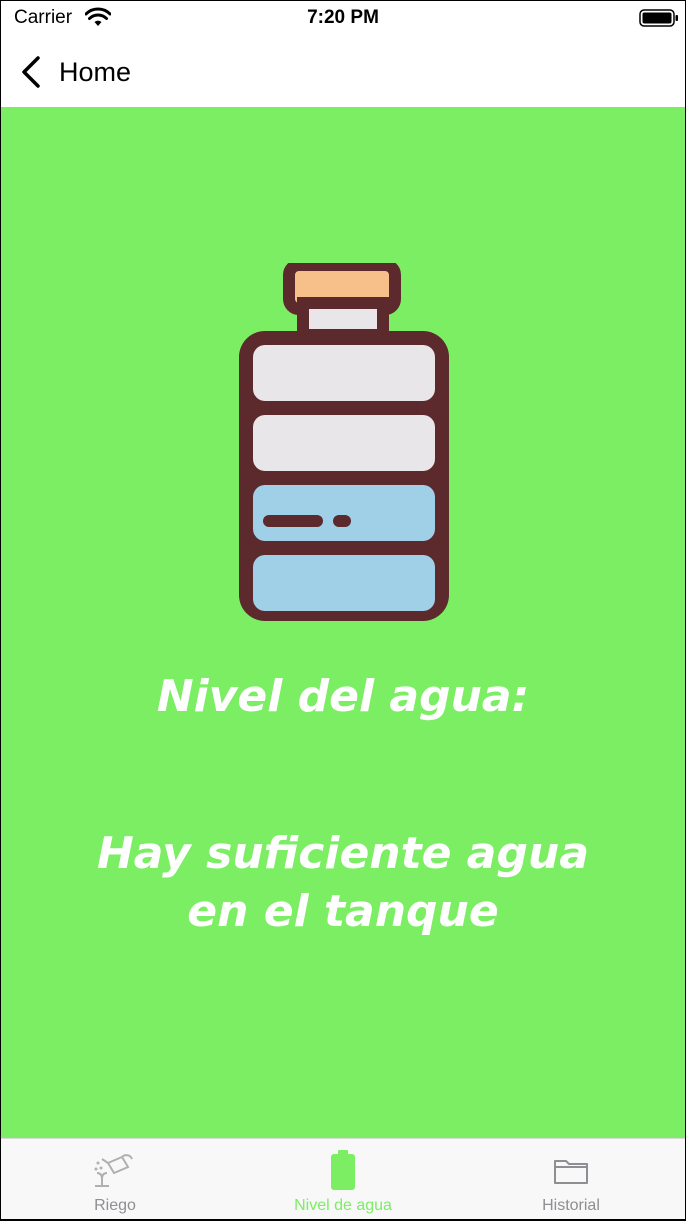  What do you see at coordinates (31, 72) in the screenshot?
I see `chevron-left-icon` at bounding box center [31, 72].